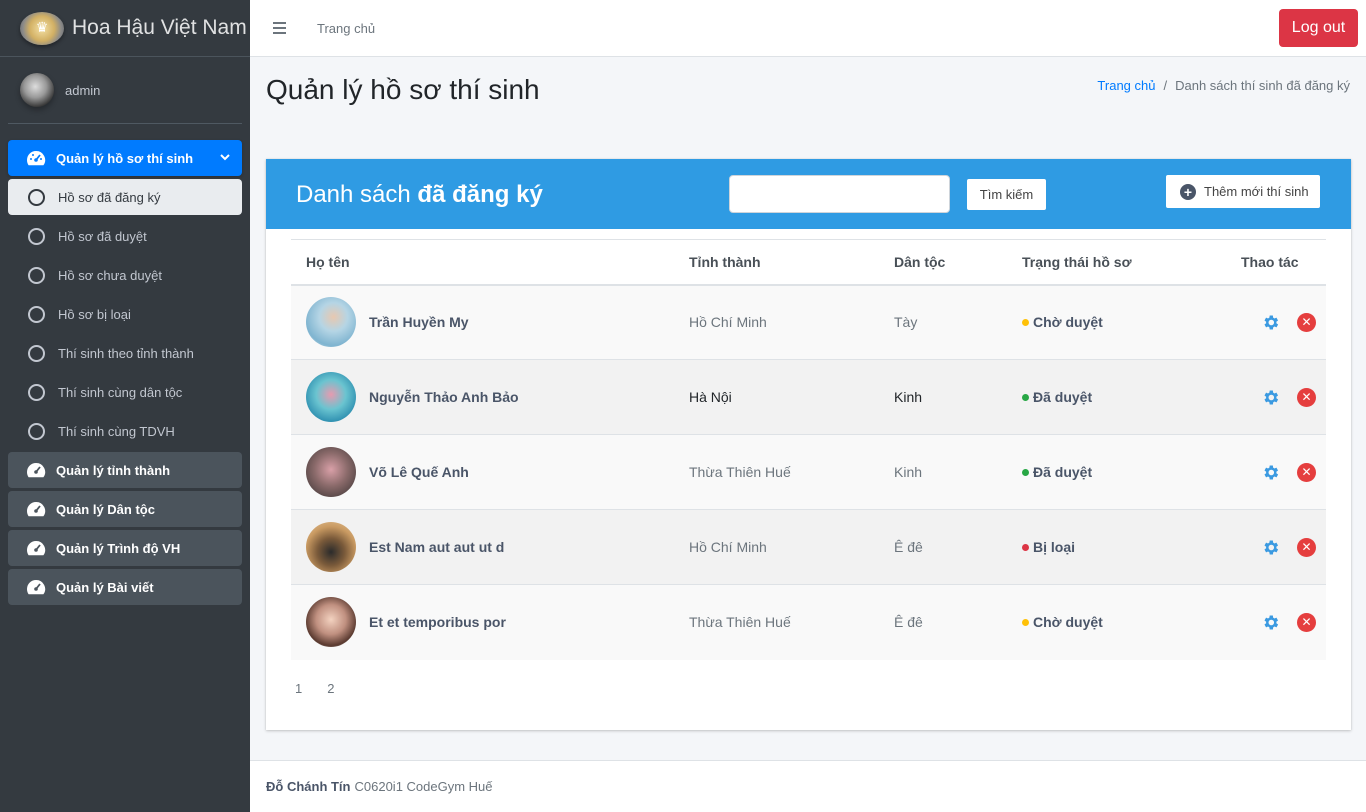 The image size is (1366, 812). Describe the element at coordinates (943, 262) in the screenshot. I see `column-header-ethnic: Dân tộc` at that location.